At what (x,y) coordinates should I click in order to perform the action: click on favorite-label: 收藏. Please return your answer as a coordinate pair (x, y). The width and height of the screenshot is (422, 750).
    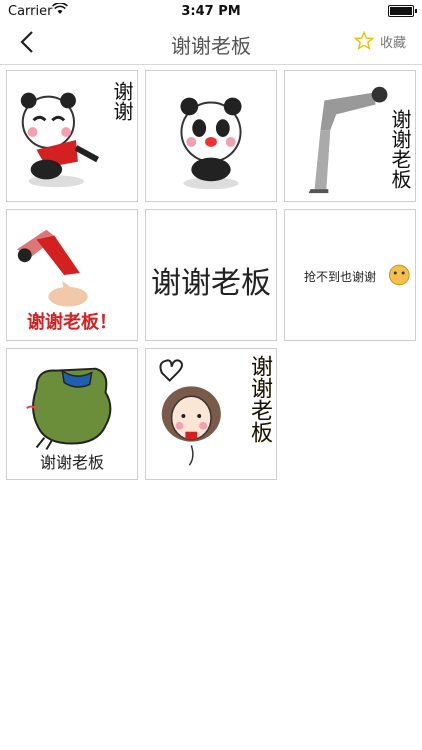
    Looking at the image, I should click on (392, 43).